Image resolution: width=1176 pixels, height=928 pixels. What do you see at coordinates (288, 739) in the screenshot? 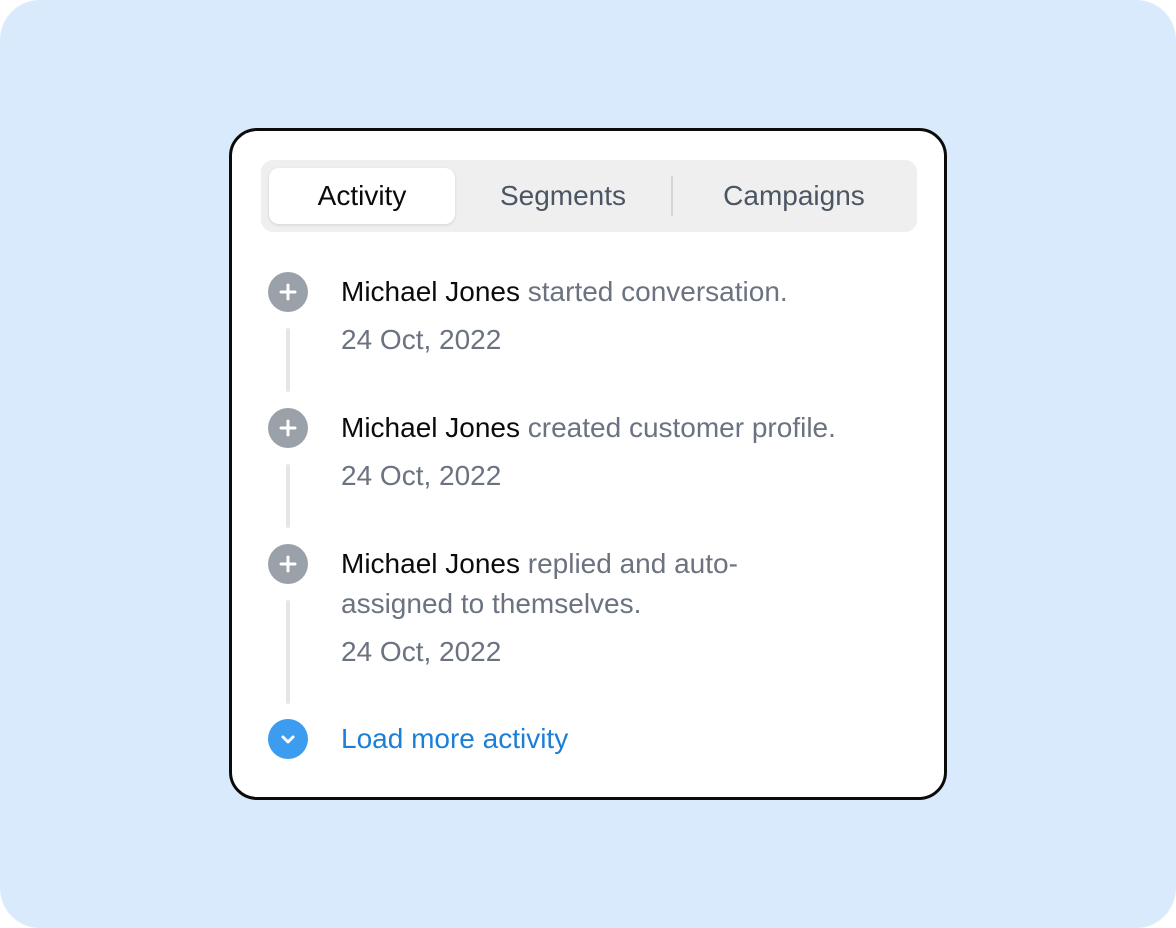
I see `chevron-down-circle-icon` at bounding box center [288, 739].